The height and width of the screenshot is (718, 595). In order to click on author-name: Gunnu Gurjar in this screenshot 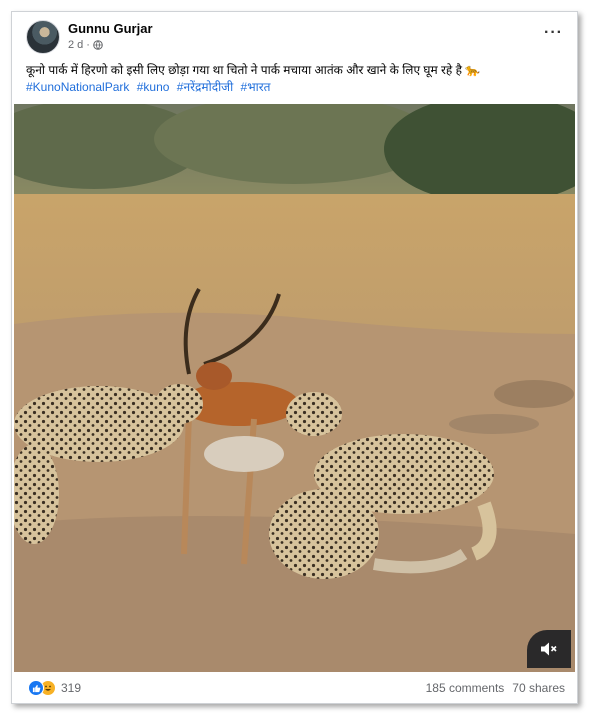, I will do `click(110, 28)`.